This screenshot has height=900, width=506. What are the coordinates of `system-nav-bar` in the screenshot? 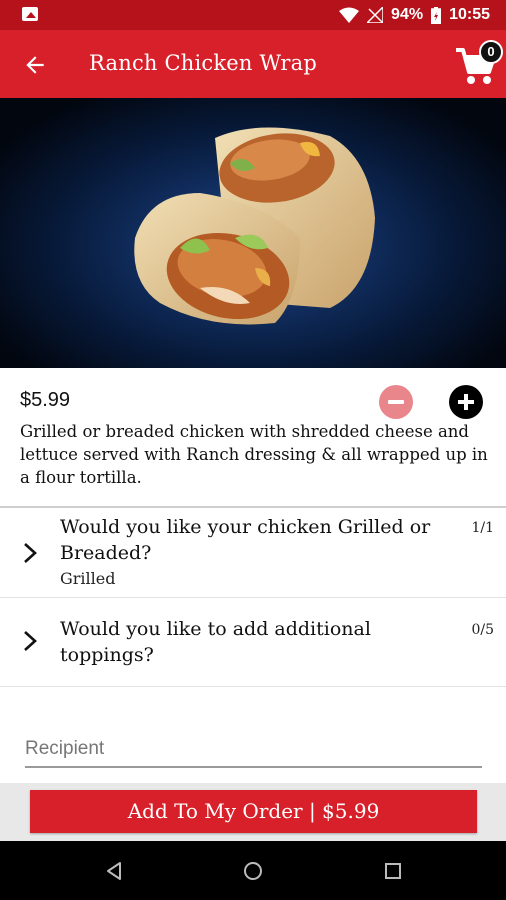 It's located at (253, 870).